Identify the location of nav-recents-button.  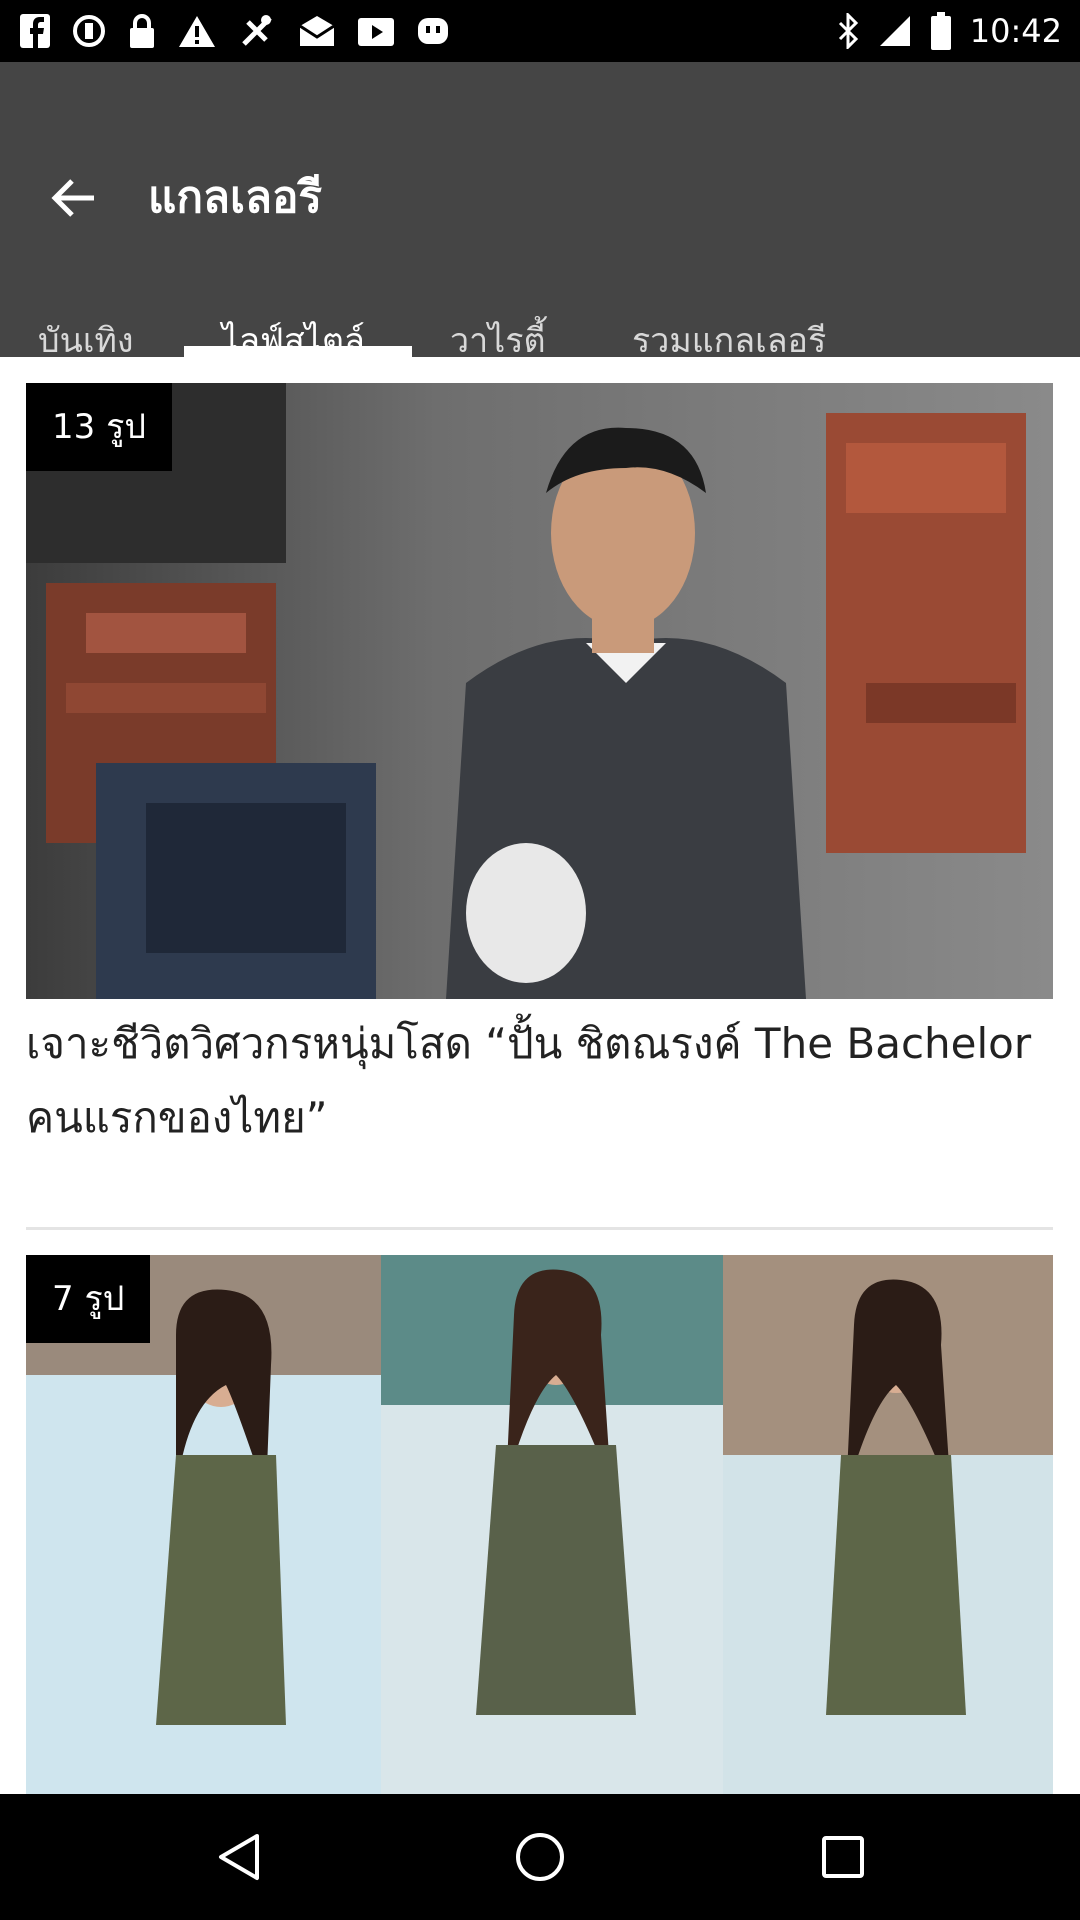
(843, 1857).